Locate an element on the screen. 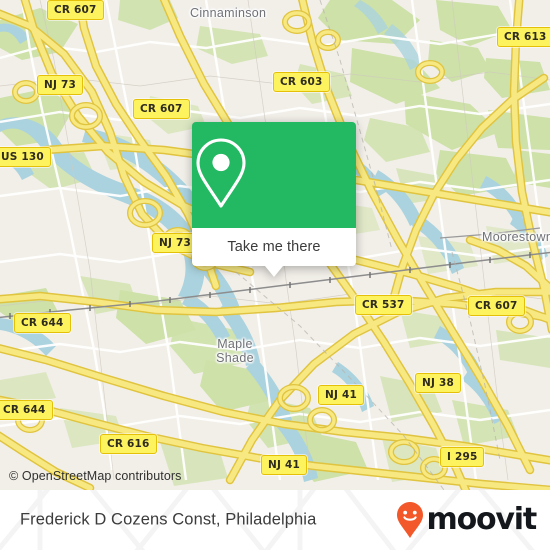 The height and width of the screenshot is (550, 550). road-shield-cr-613: CR 613 is located at coordinates (523, 37).